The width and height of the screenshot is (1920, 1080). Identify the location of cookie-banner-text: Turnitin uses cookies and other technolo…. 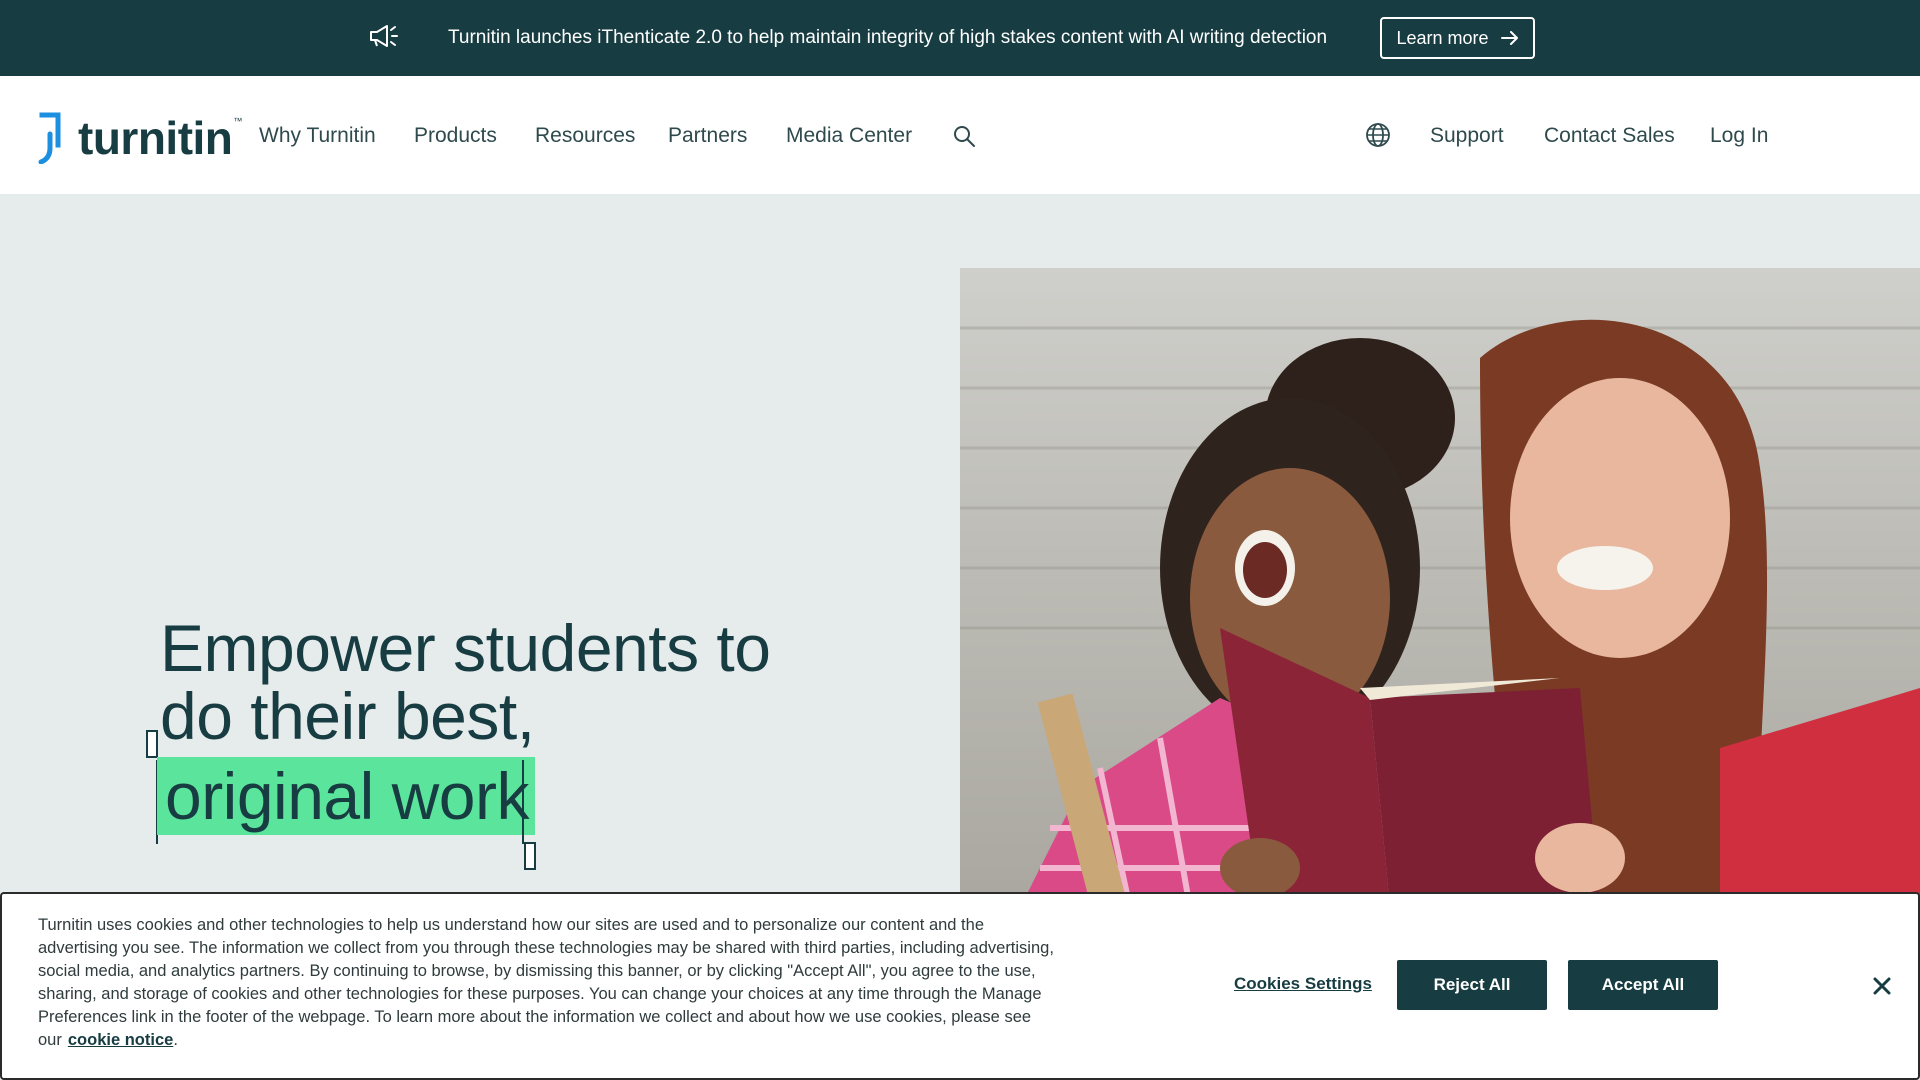
(553, 983).